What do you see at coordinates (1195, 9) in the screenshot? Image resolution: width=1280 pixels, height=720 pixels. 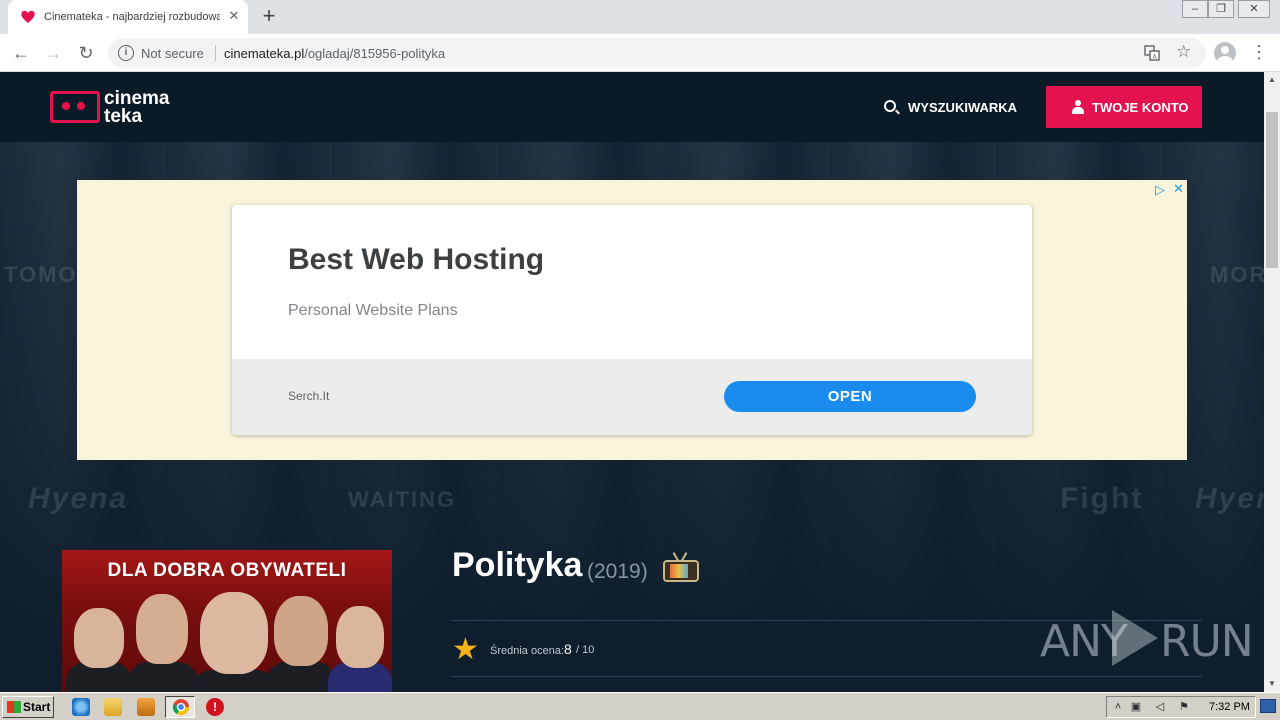 I see `minimize-button: –` at bounding box center [1195, 9].